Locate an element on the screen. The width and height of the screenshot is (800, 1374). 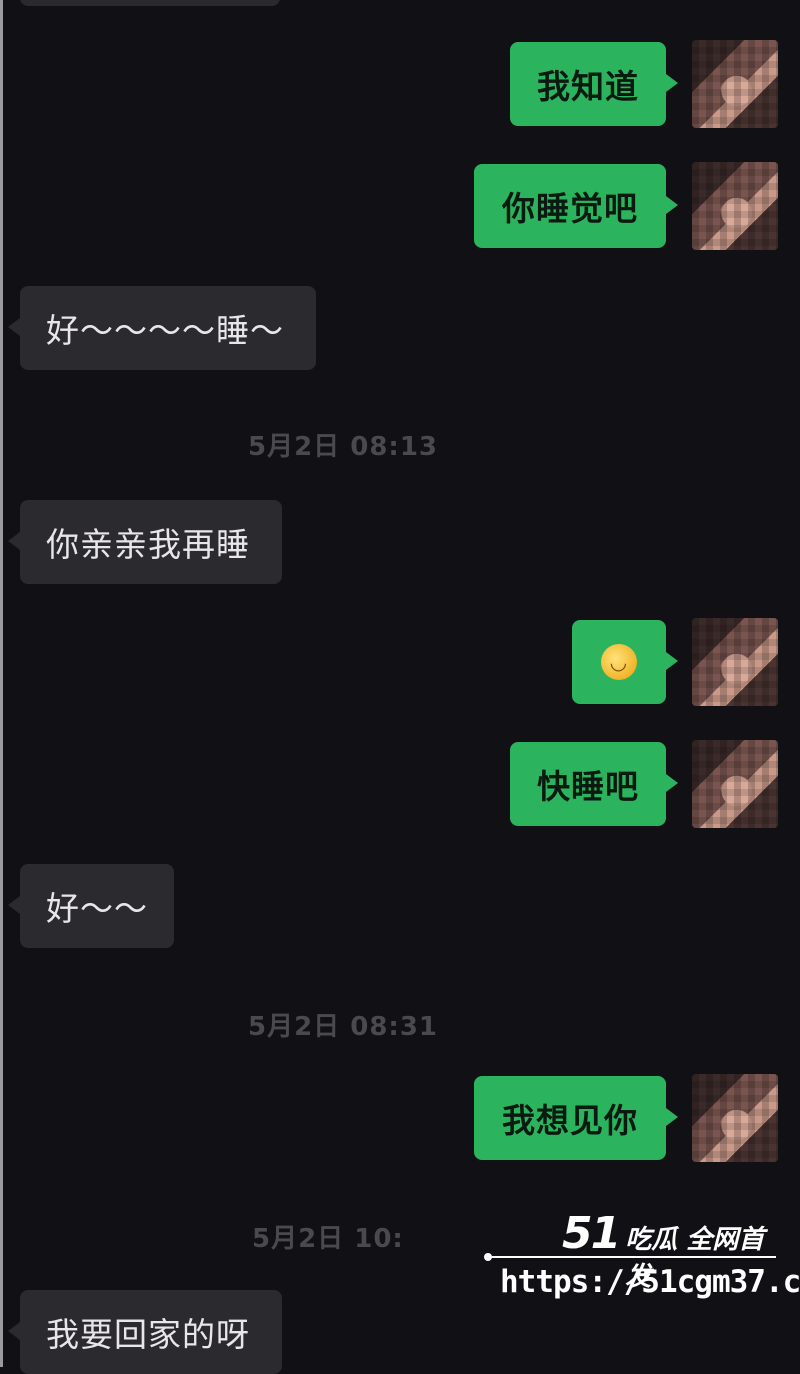
timestamp: 5月2日 10: is located at coordinates (328, 1239).